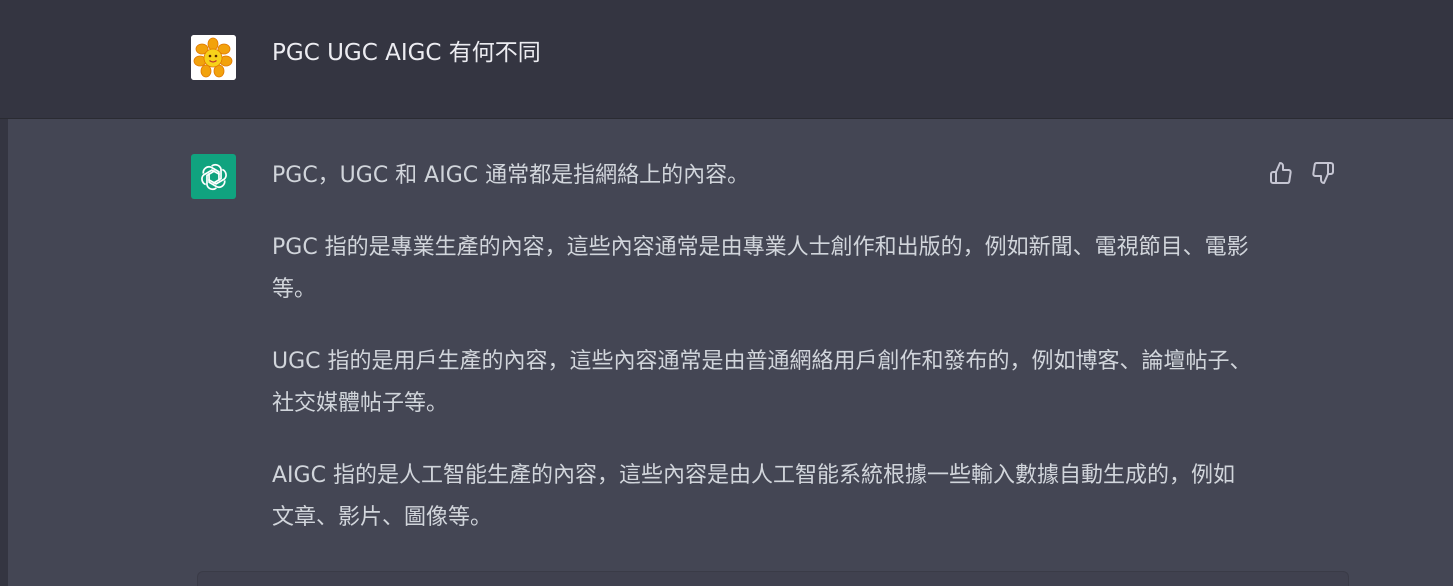 Image resolution: width=1453 pixels, height=586 pixels. I want to click on answer-paragraph-intro: PGC，UGC 和 AIGC 通常都是指網絡上的內容。, so click(511, 175).